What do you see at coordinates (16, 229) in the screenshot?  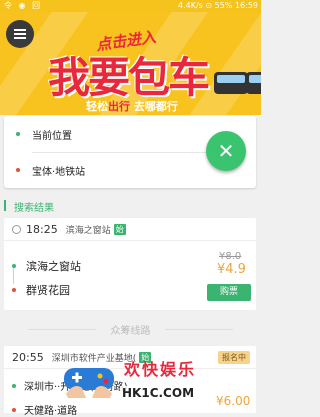 I see `clock-icon` at bounding box center [16, 229].